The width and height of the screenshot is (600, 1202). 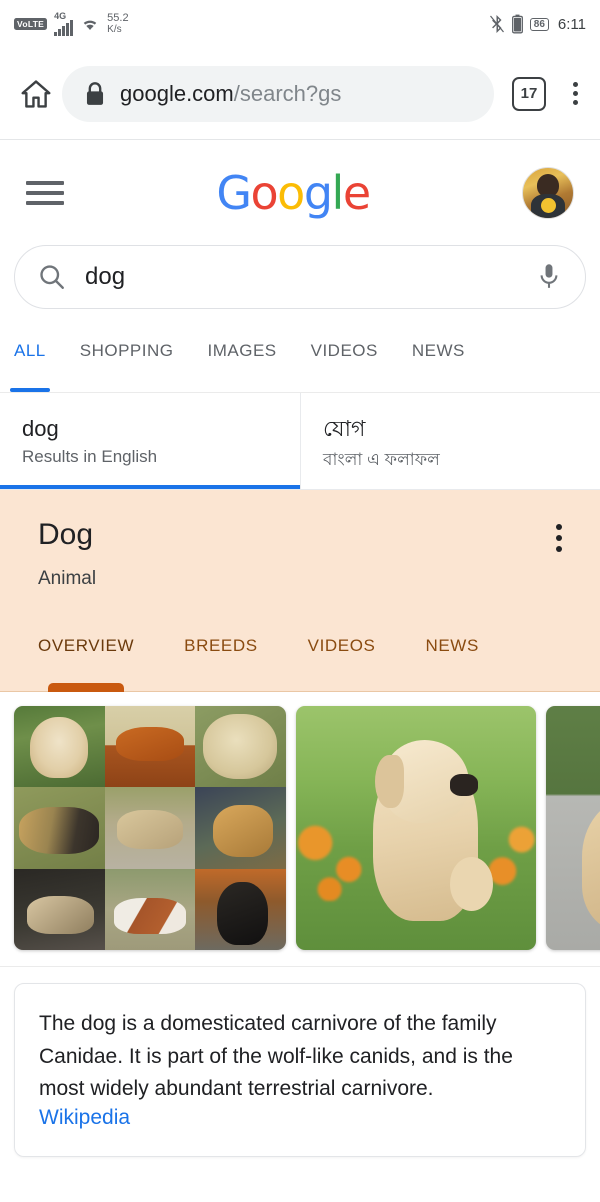 What do you see at coordinates (450, 441) in the screenshot?
I see `language-option-bengali: যোগ বাংলা এ ফলাফল` at bounding box center [450, 441].